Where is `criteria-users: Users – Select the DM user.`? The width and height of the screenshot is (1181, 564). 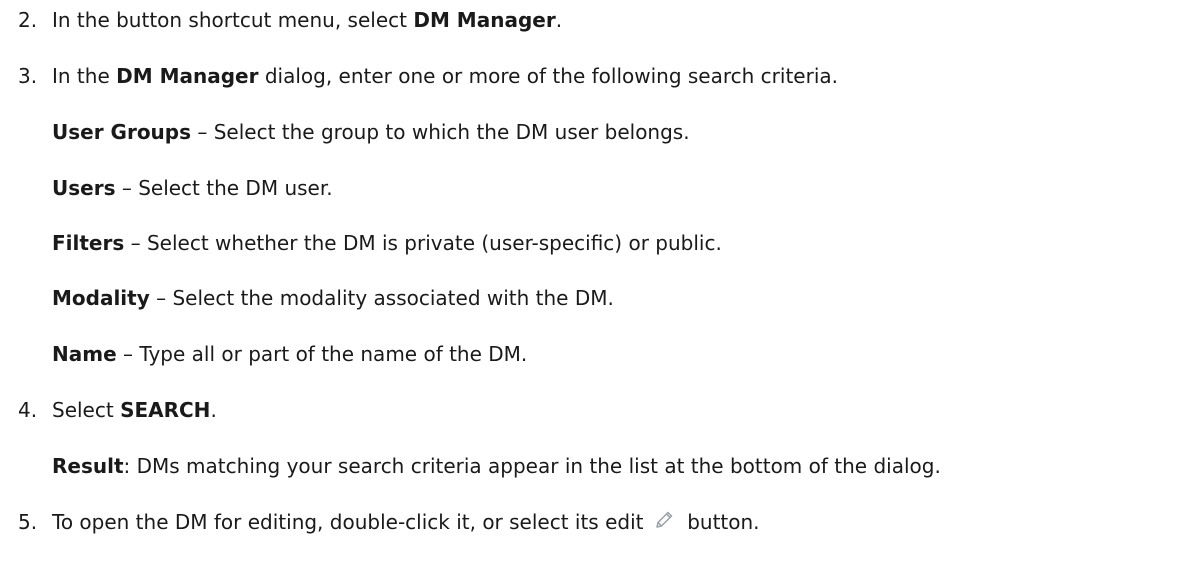
criteria-users: Users – Select the DM user. is located at coordinates (192, 188).